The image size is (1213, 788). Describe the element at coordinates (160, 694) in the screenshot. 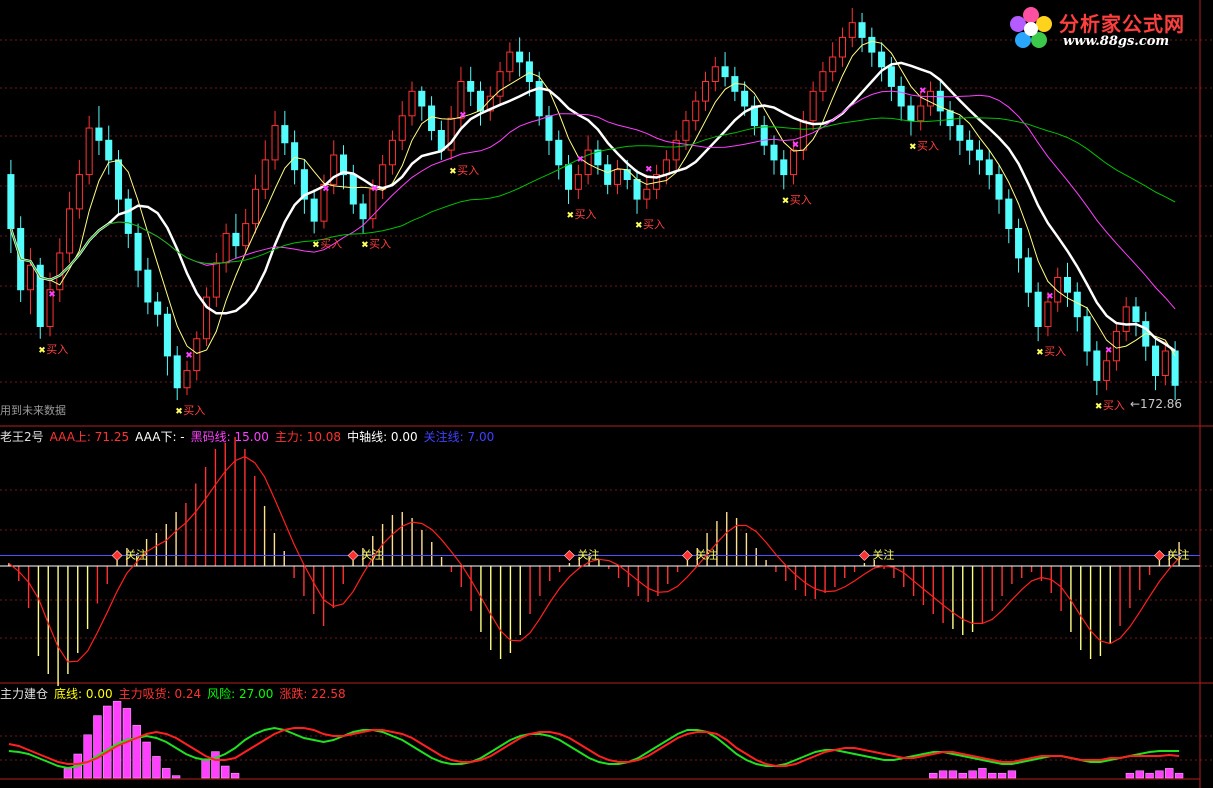

I see `legend-1: 主力吸货: 0.24` at that location.